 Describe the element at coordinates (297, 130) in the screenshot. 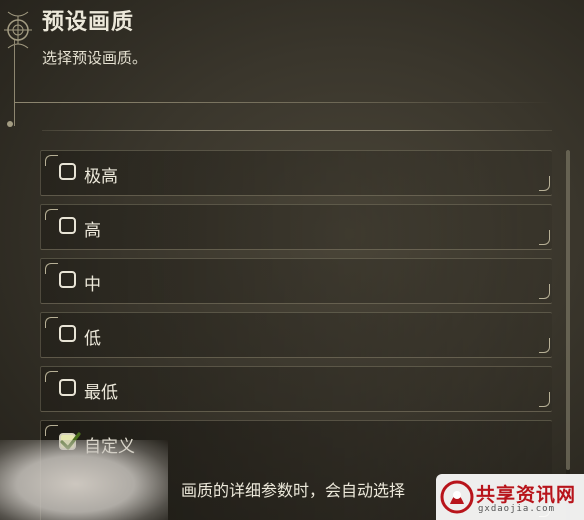

I see `header-divider` at that location.